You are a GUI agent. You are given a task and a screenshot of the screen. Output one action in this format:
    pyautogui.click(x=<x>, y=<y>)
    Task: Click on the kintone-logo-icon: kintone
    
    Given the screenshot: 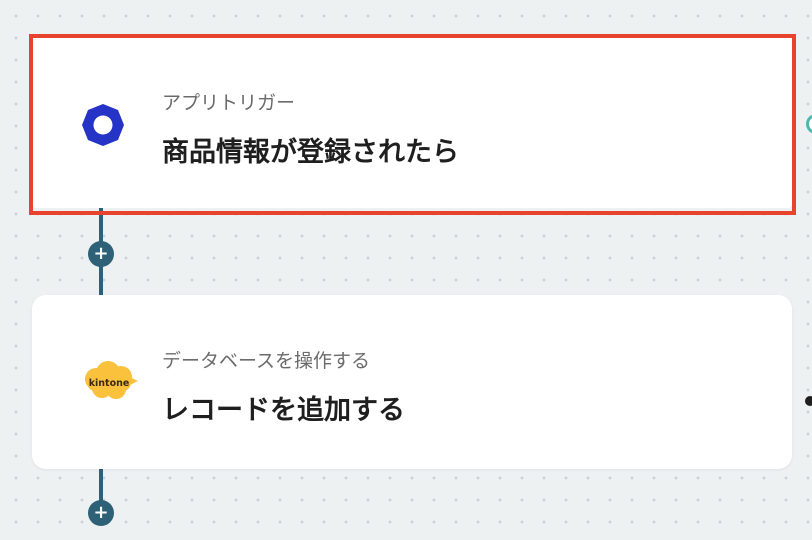 What is the action you would take?
    pyautogui.click(x=110, y=382)
    